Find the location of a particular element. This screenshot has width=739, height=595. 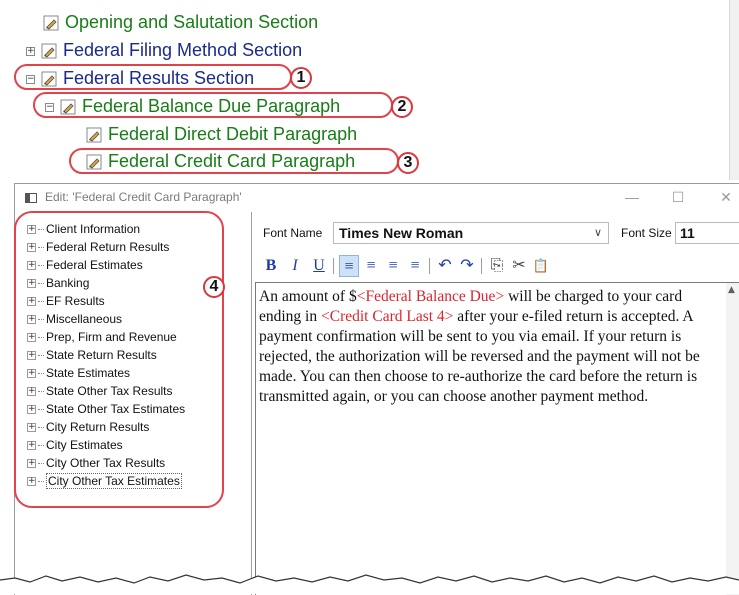

bold-button: B is located at coordinates (271, 266).